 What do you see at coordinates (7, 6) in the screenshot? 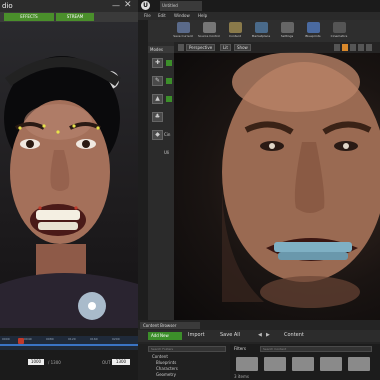
I see `capture-window-title: dio` at bounding box center [7, 6].